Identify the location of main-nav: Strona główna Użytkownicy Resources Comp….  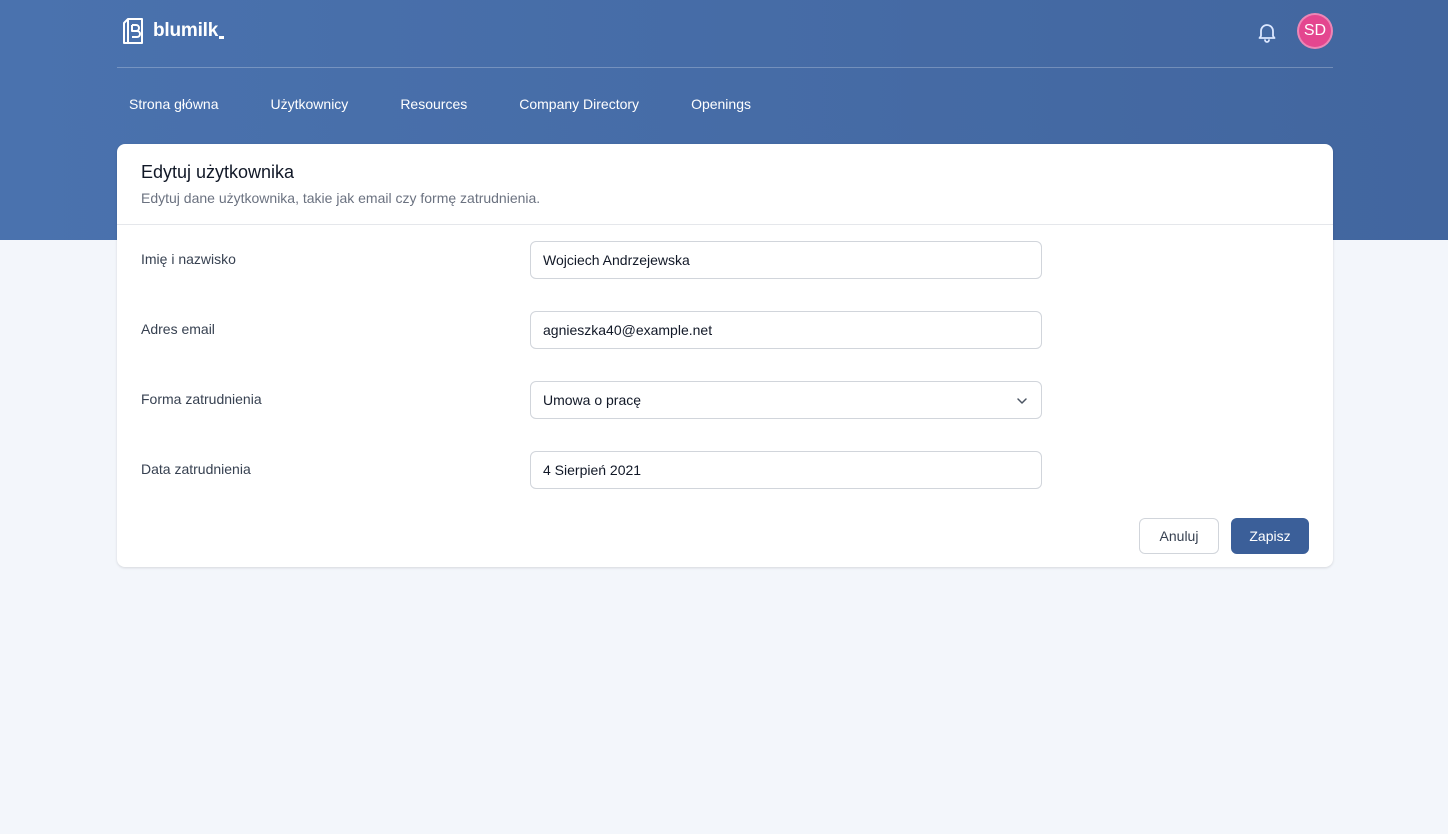
(440, 106).